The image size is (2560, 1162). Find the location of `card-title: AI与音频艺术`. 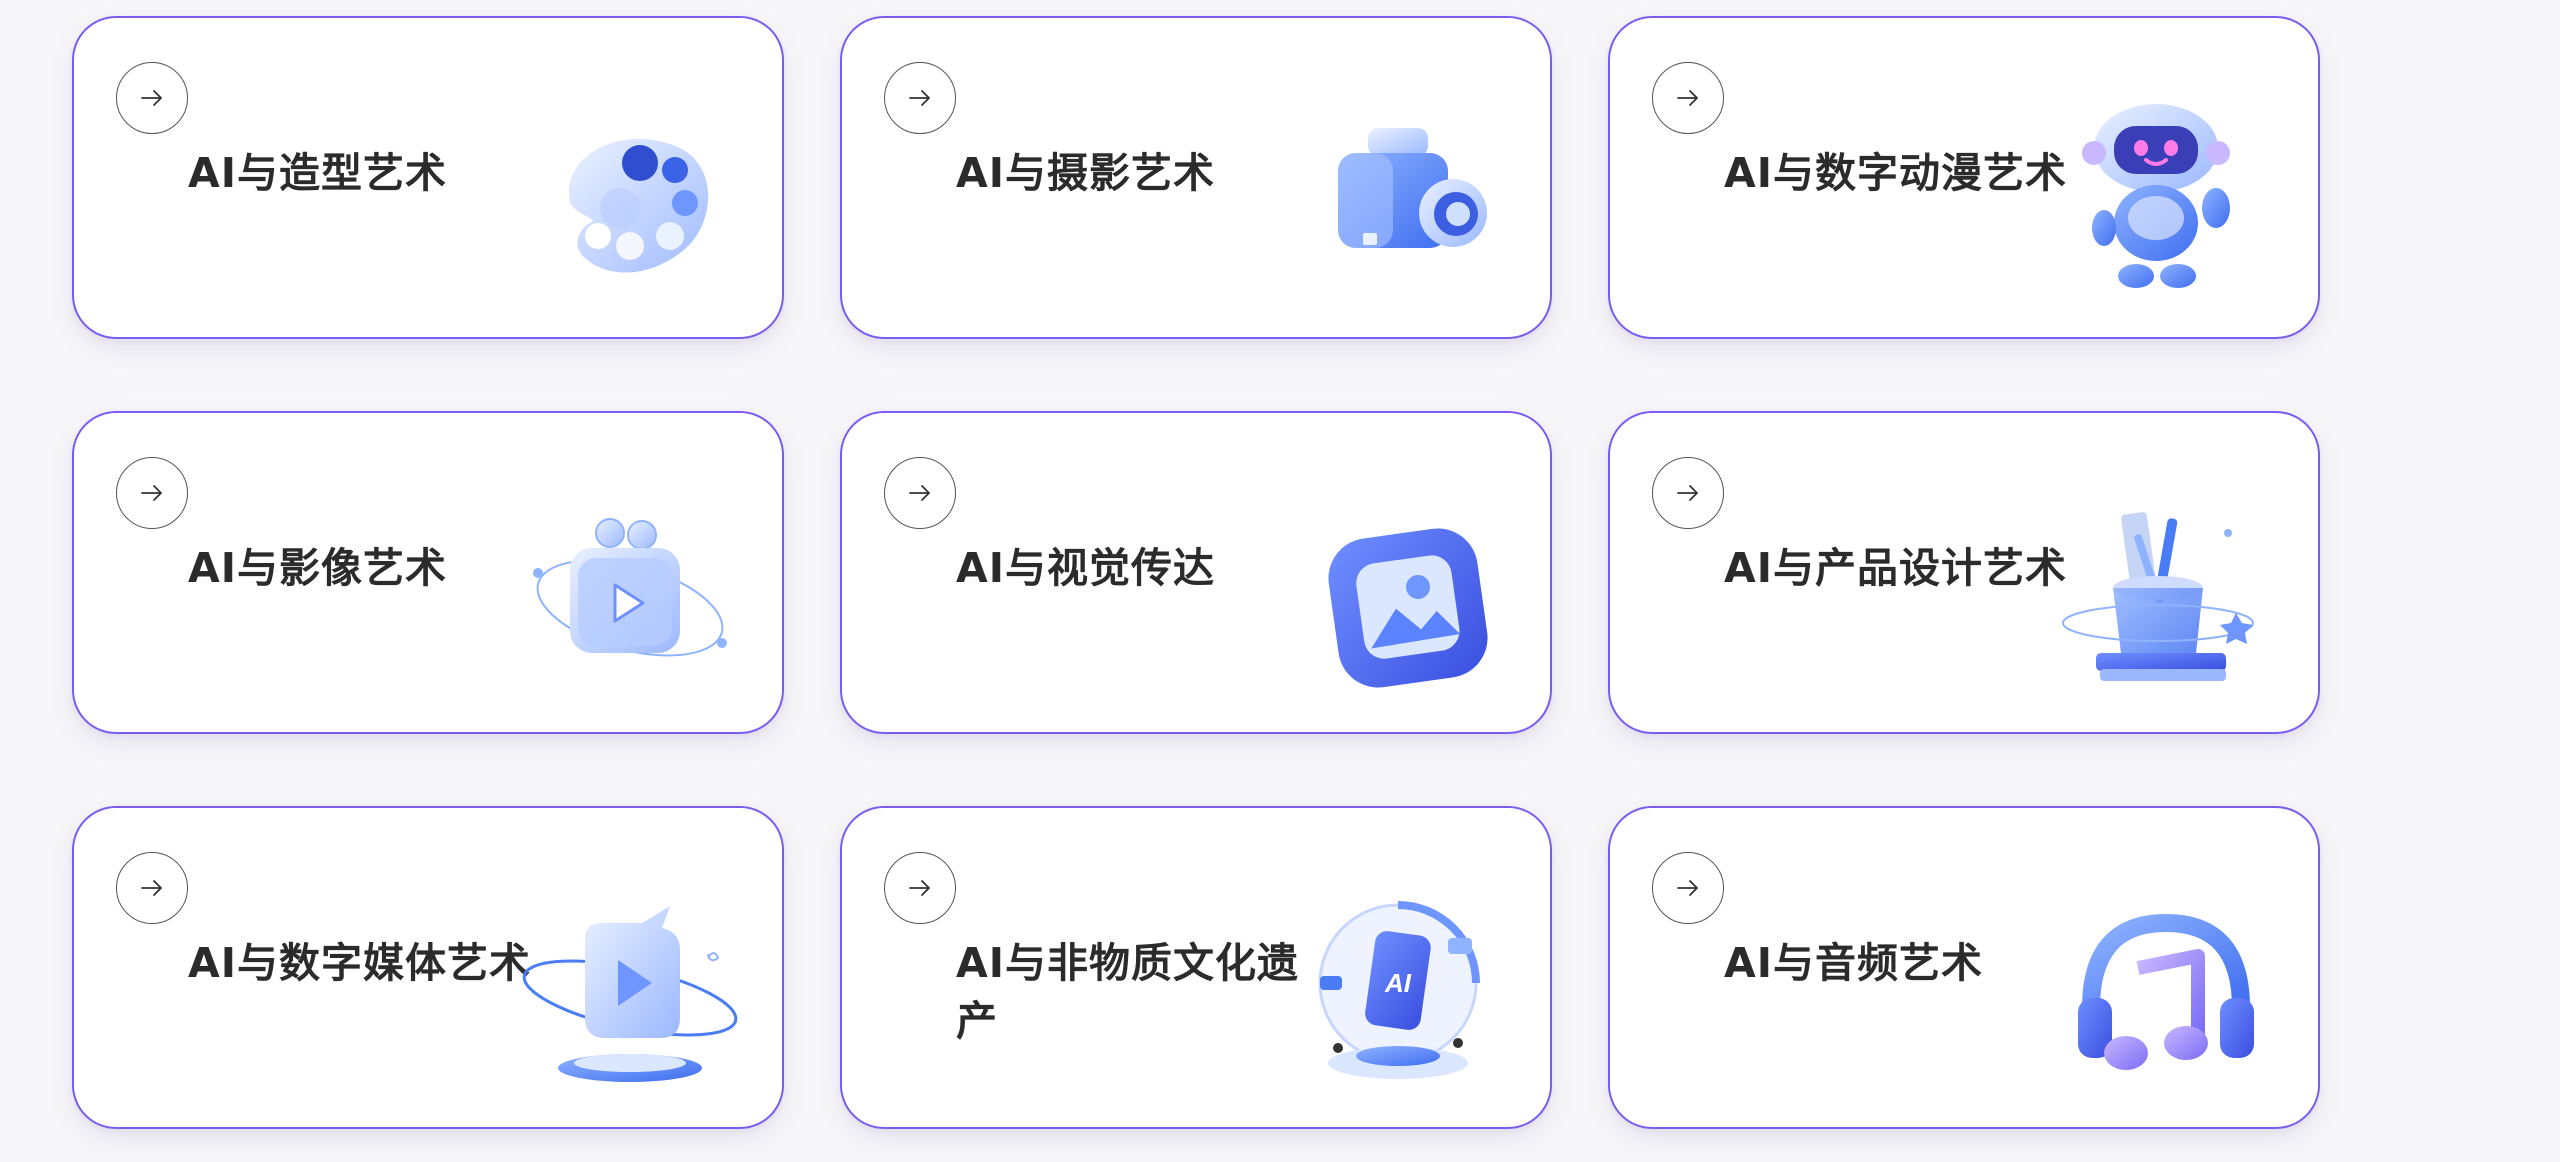

card-title: AI与音频艺术 is located at coordinates (1853, 963).